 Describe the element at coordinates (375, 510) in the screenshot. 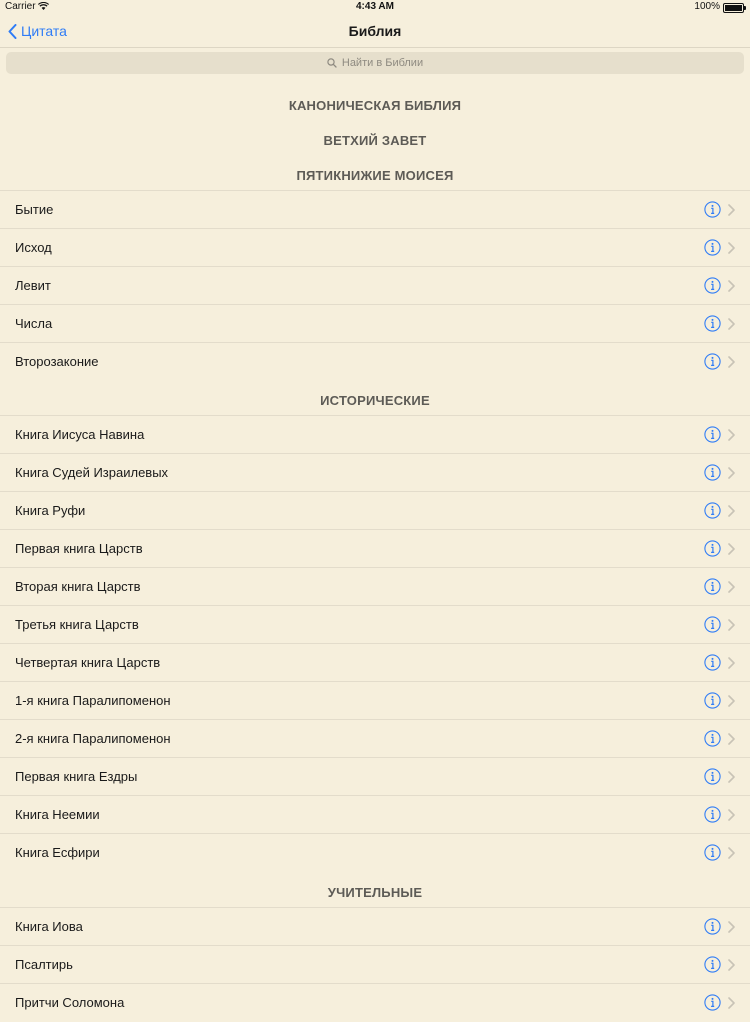

I see `book-row: Книга Руфи` at that location.